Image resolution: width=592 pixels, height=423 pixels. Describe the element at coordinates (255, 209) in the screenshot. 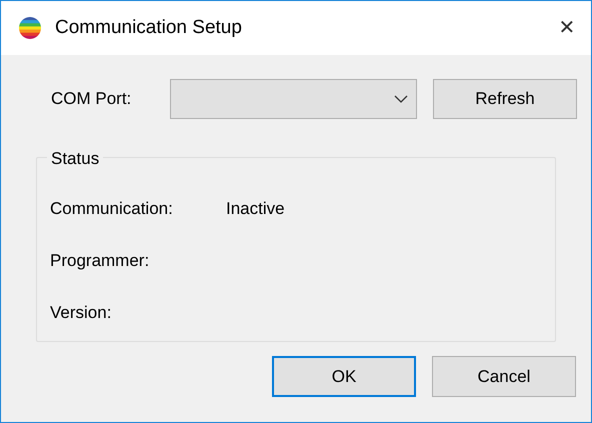

I see `status-value: Inactive` at that location.